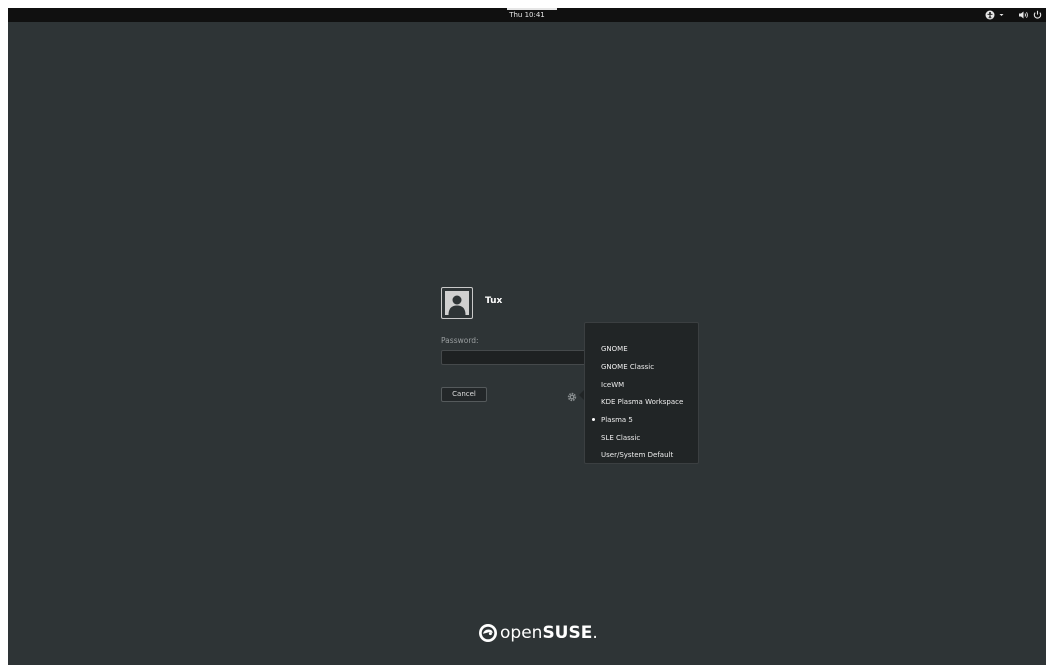 This screenshot has height=668, width=1049. I want to click on chameleon-icon, so click(488, 633).